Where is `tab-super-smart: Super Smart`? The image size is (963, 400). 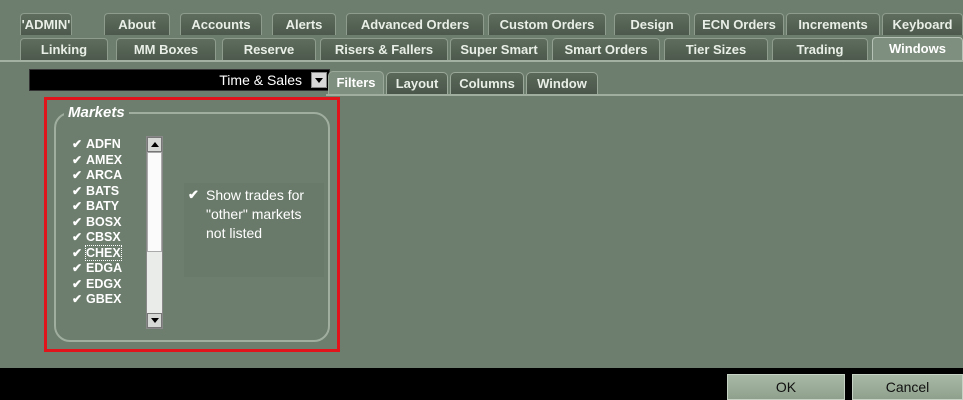
tab-super-smart: Super Smart is located at coordinates (499, 49).